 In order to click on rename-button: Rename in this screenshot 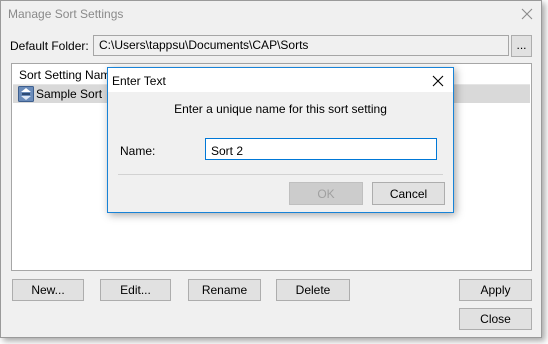, I will do `click(224, 290)`.